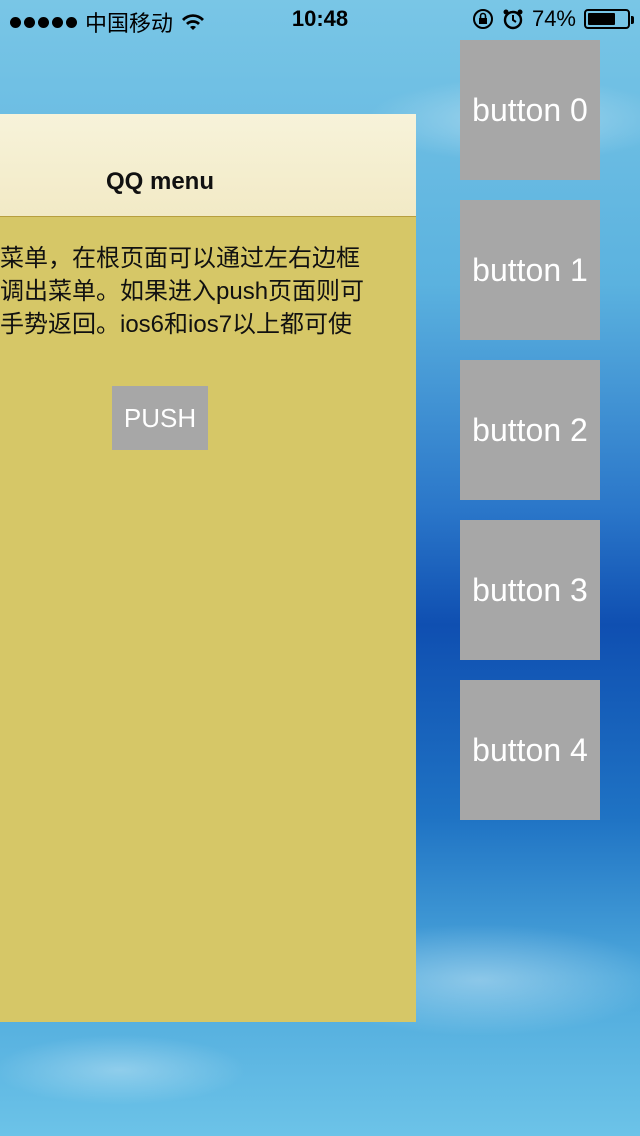 The width and height of the screenshot is (640, 1136). What do you see at coordinates (208, 165) in the screenshot?
I see `navigation-bar: QQ menu` at bounding box center [208, 165].